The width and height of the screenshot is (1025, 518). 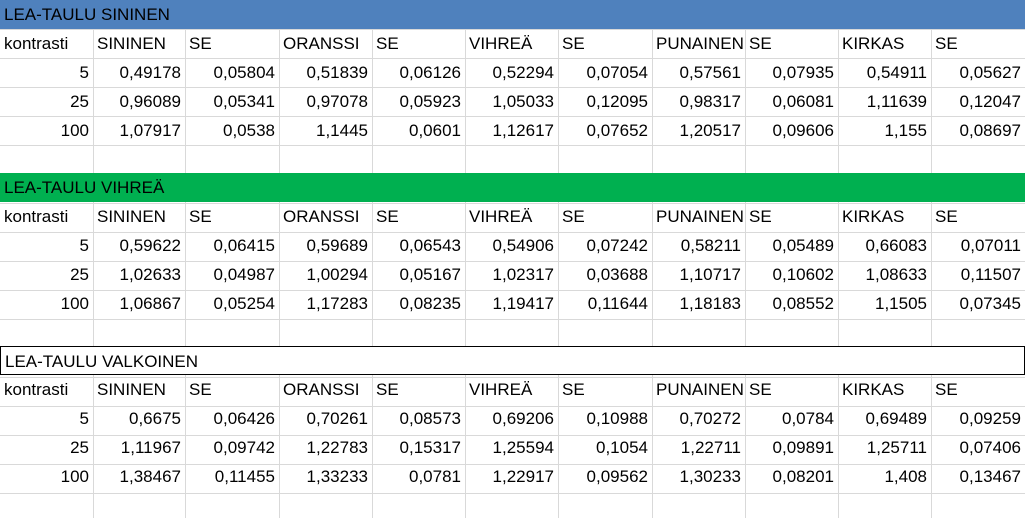 I want to click on data-cell: 1,11639, so click(x=884, y=101).